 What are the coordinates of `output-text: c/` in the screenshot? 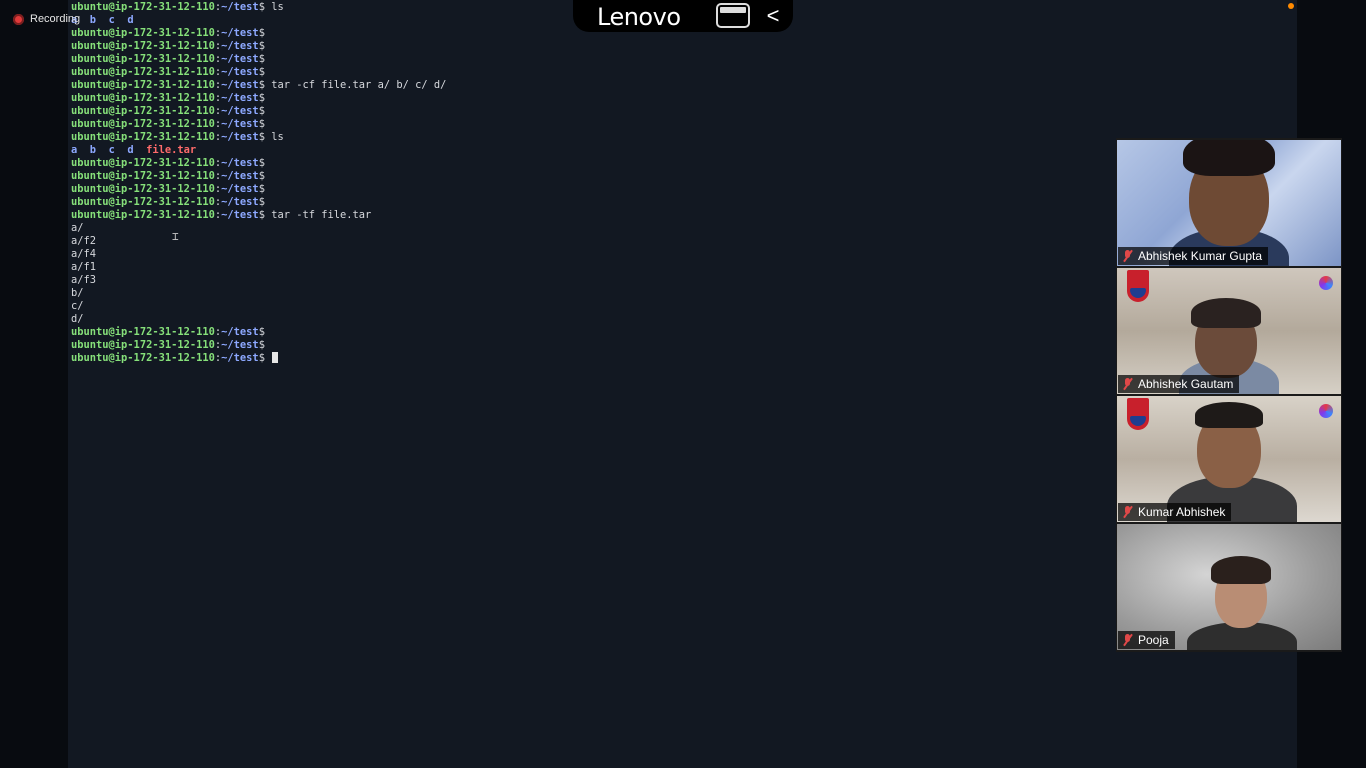 It's located at (77, 306).